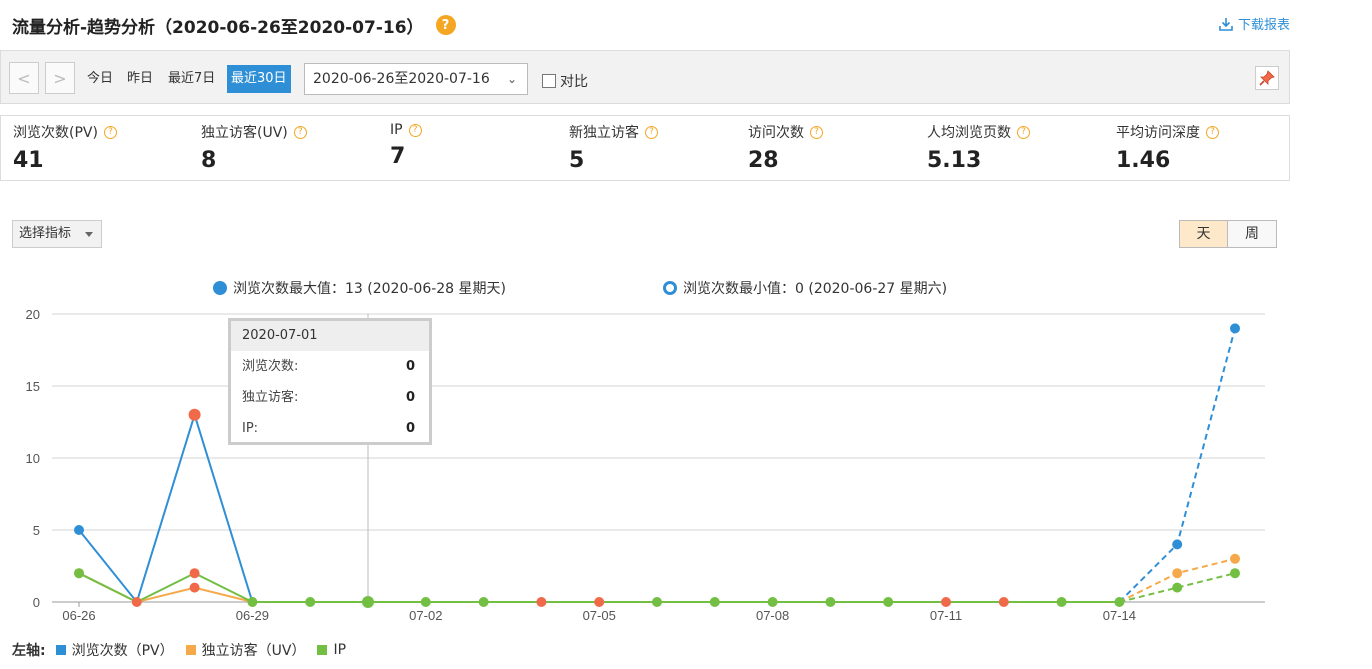 The height and width of the screenshot is (669, 1372). What do you see at coordinates (574, 82) in the screenshot?
I see `compare-label: 对比` at bounding box center [574, 82].